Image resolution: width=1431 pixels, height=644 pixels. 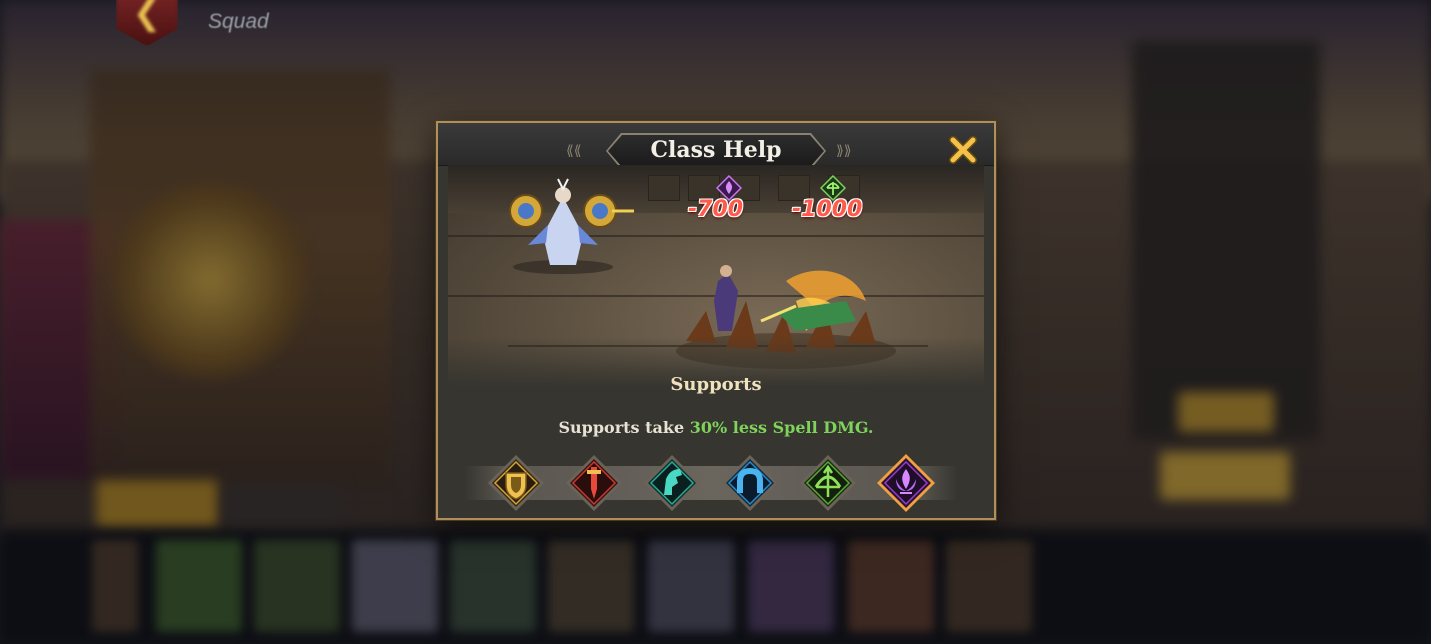 I want to click on back-arrow-icon: ❮, so click(x=147, y=16).